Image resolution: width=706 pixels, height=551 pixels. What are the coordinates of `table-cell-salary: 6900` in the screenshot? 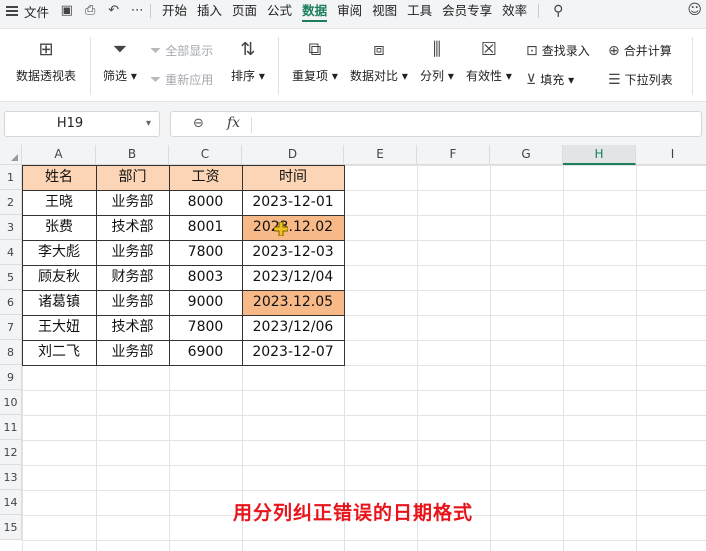 It's located at (205, 352).